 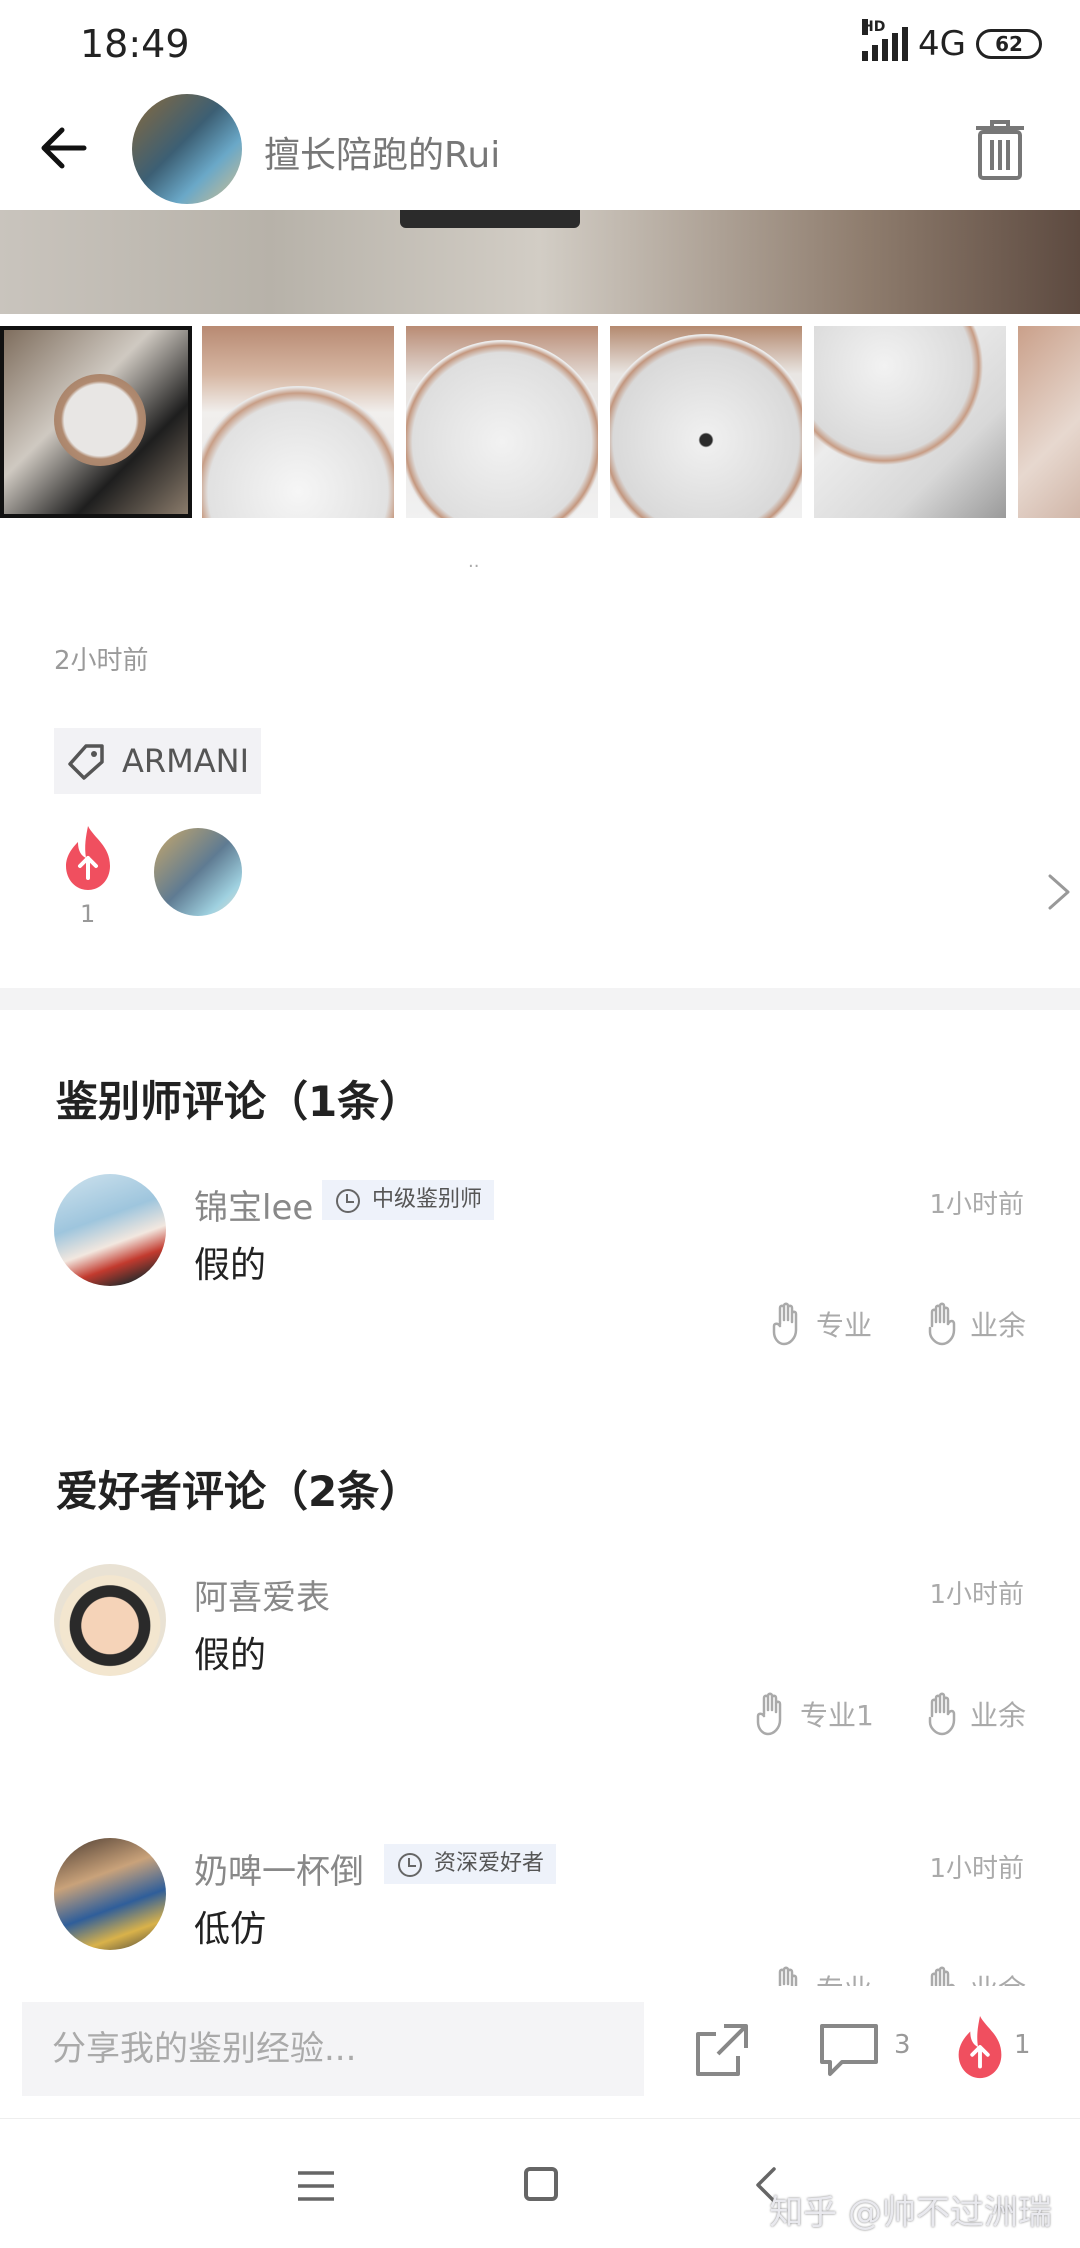 What do you see at coordinates (474, 566) in the screenshot?
I see `loading-dots: ··` at bounding box center [474, 566].